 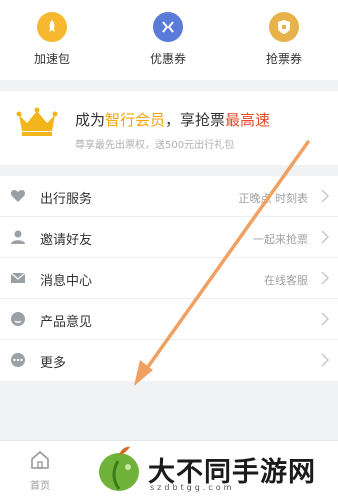 I want to click on quick-action-ticket: 抢票券, so click(x=284, y=39).